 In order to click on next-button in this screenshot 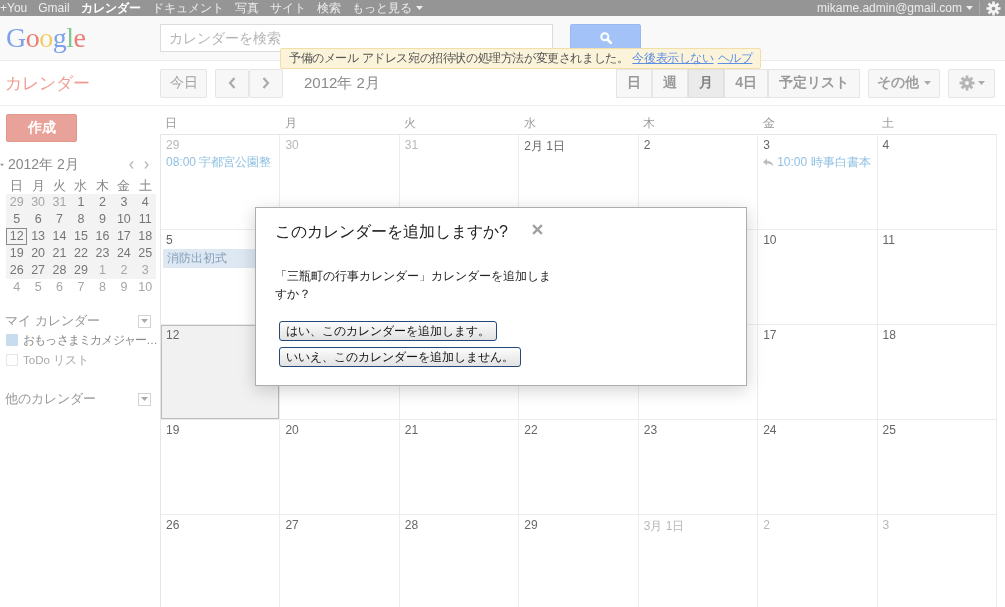, I will do `click(266, 83)`.